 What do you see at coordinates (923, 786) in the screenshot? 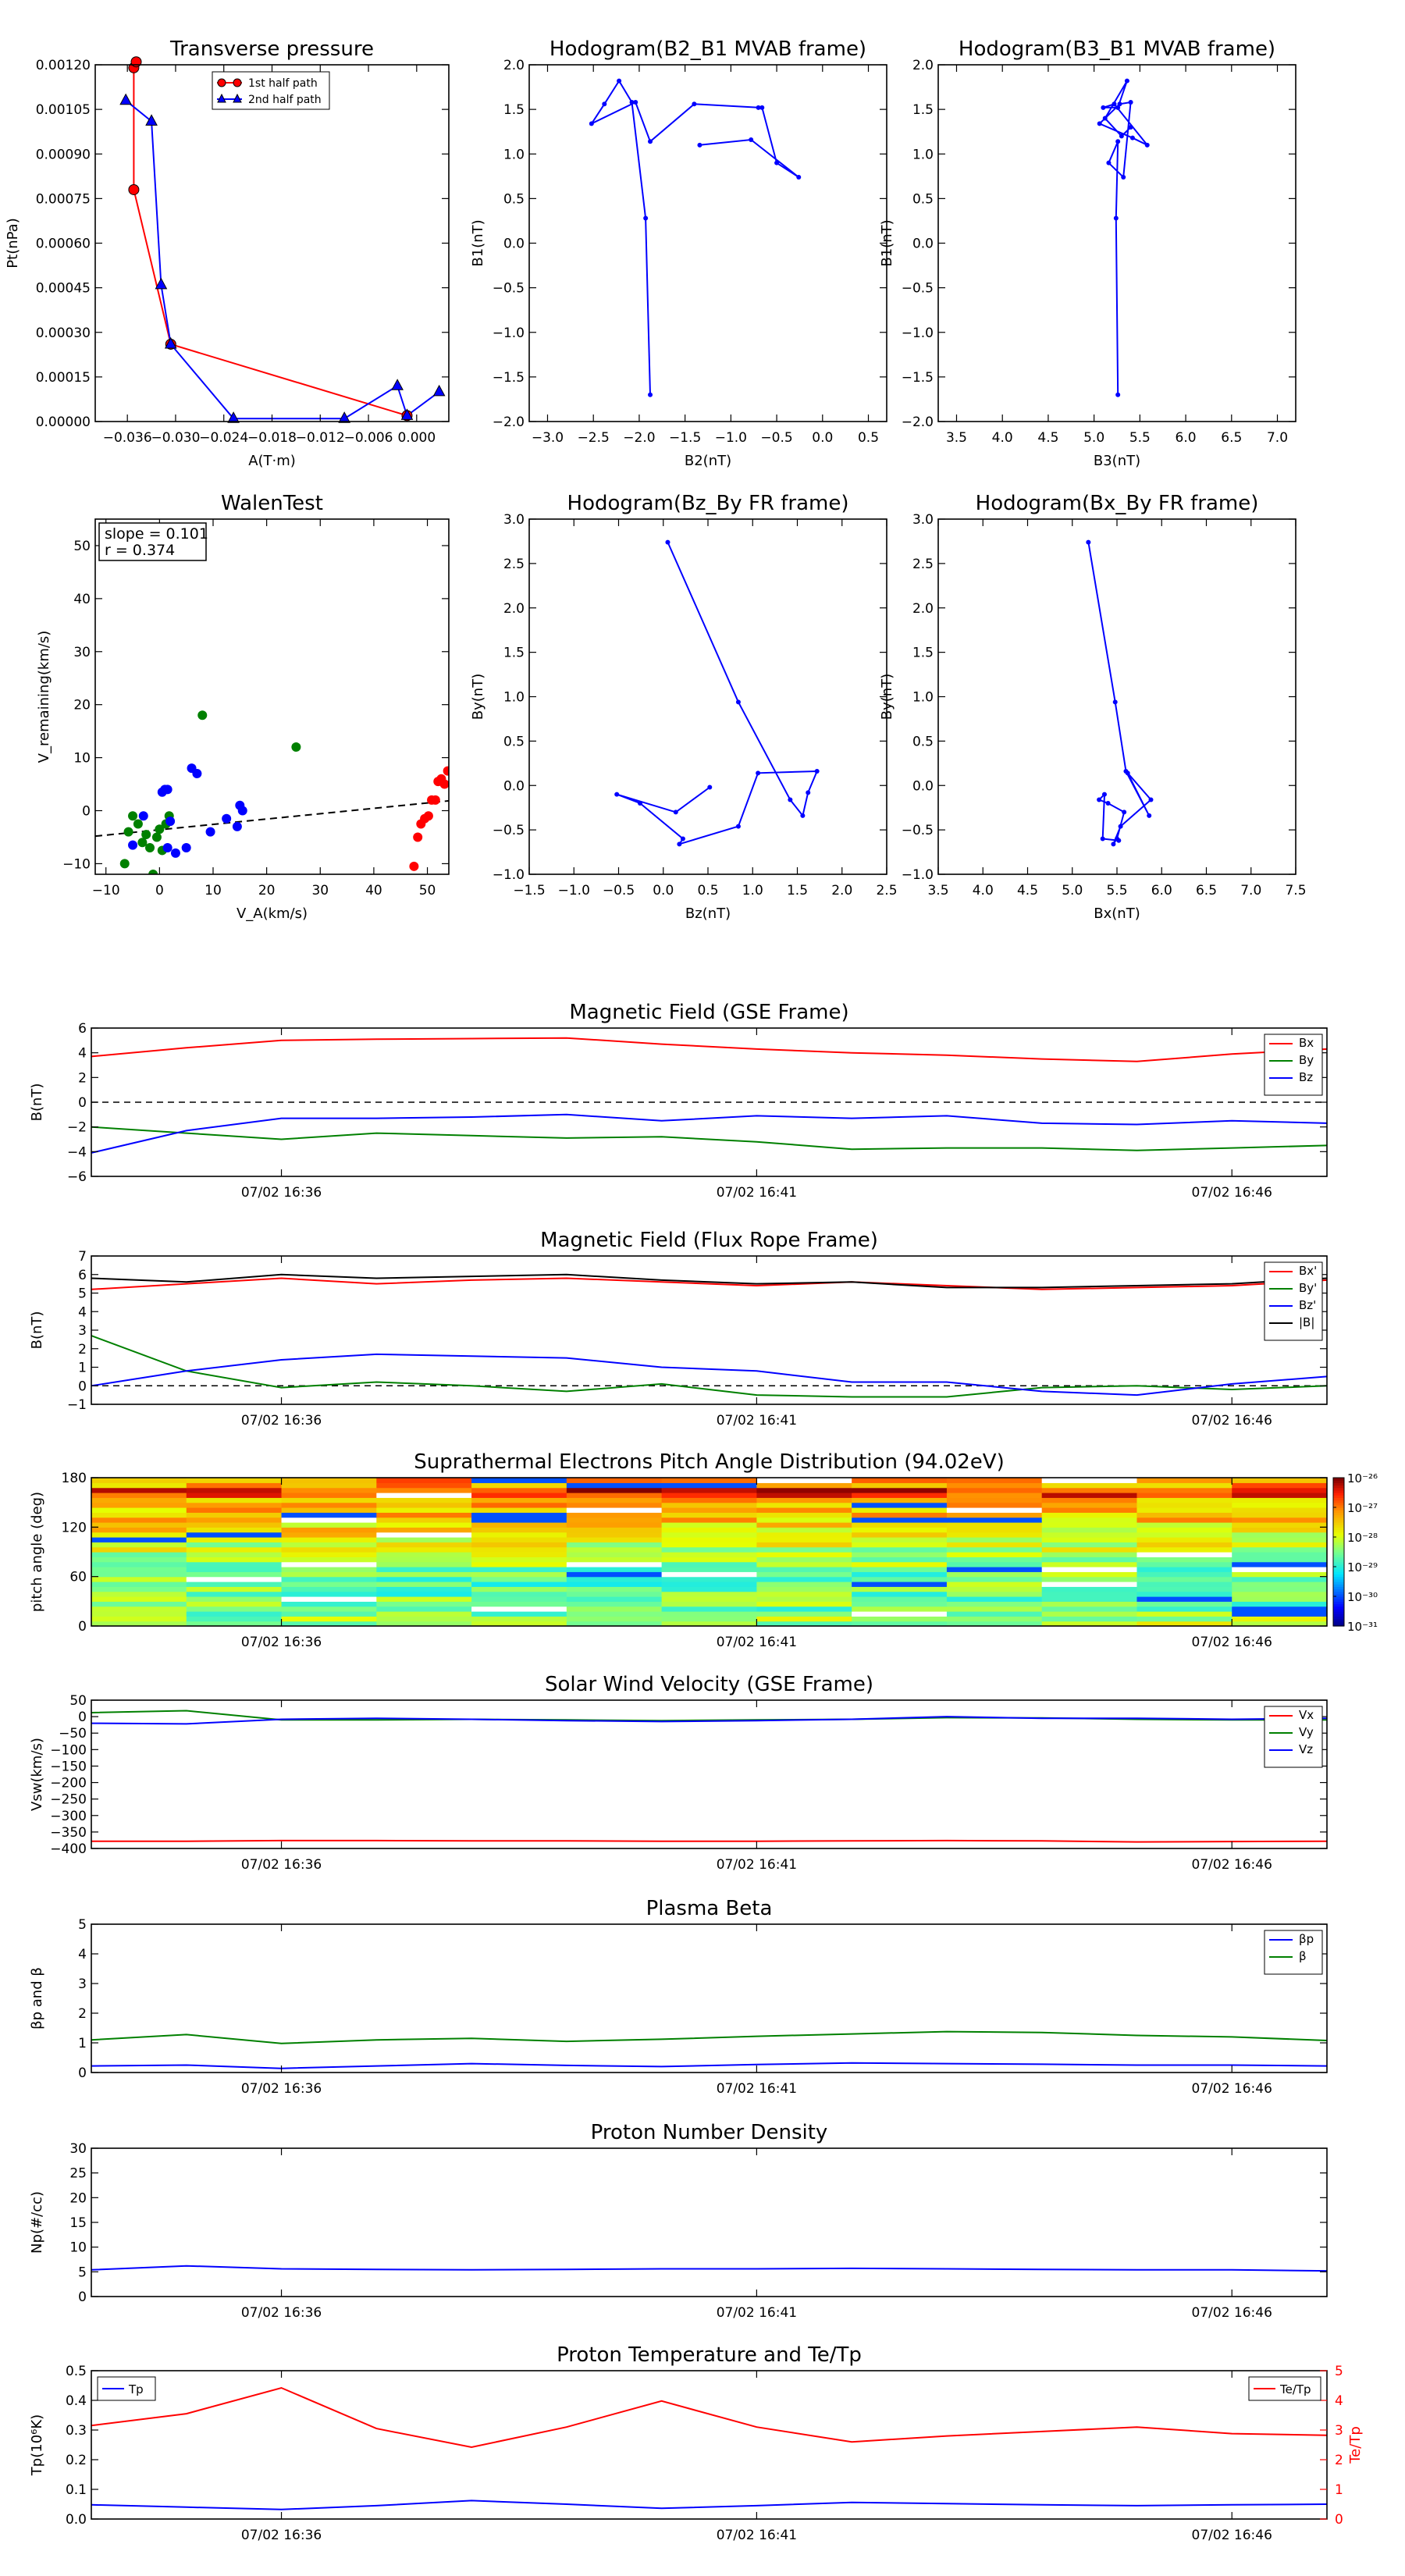
I see `y-tick-label: 0.0` at bounding box center [923, 786].